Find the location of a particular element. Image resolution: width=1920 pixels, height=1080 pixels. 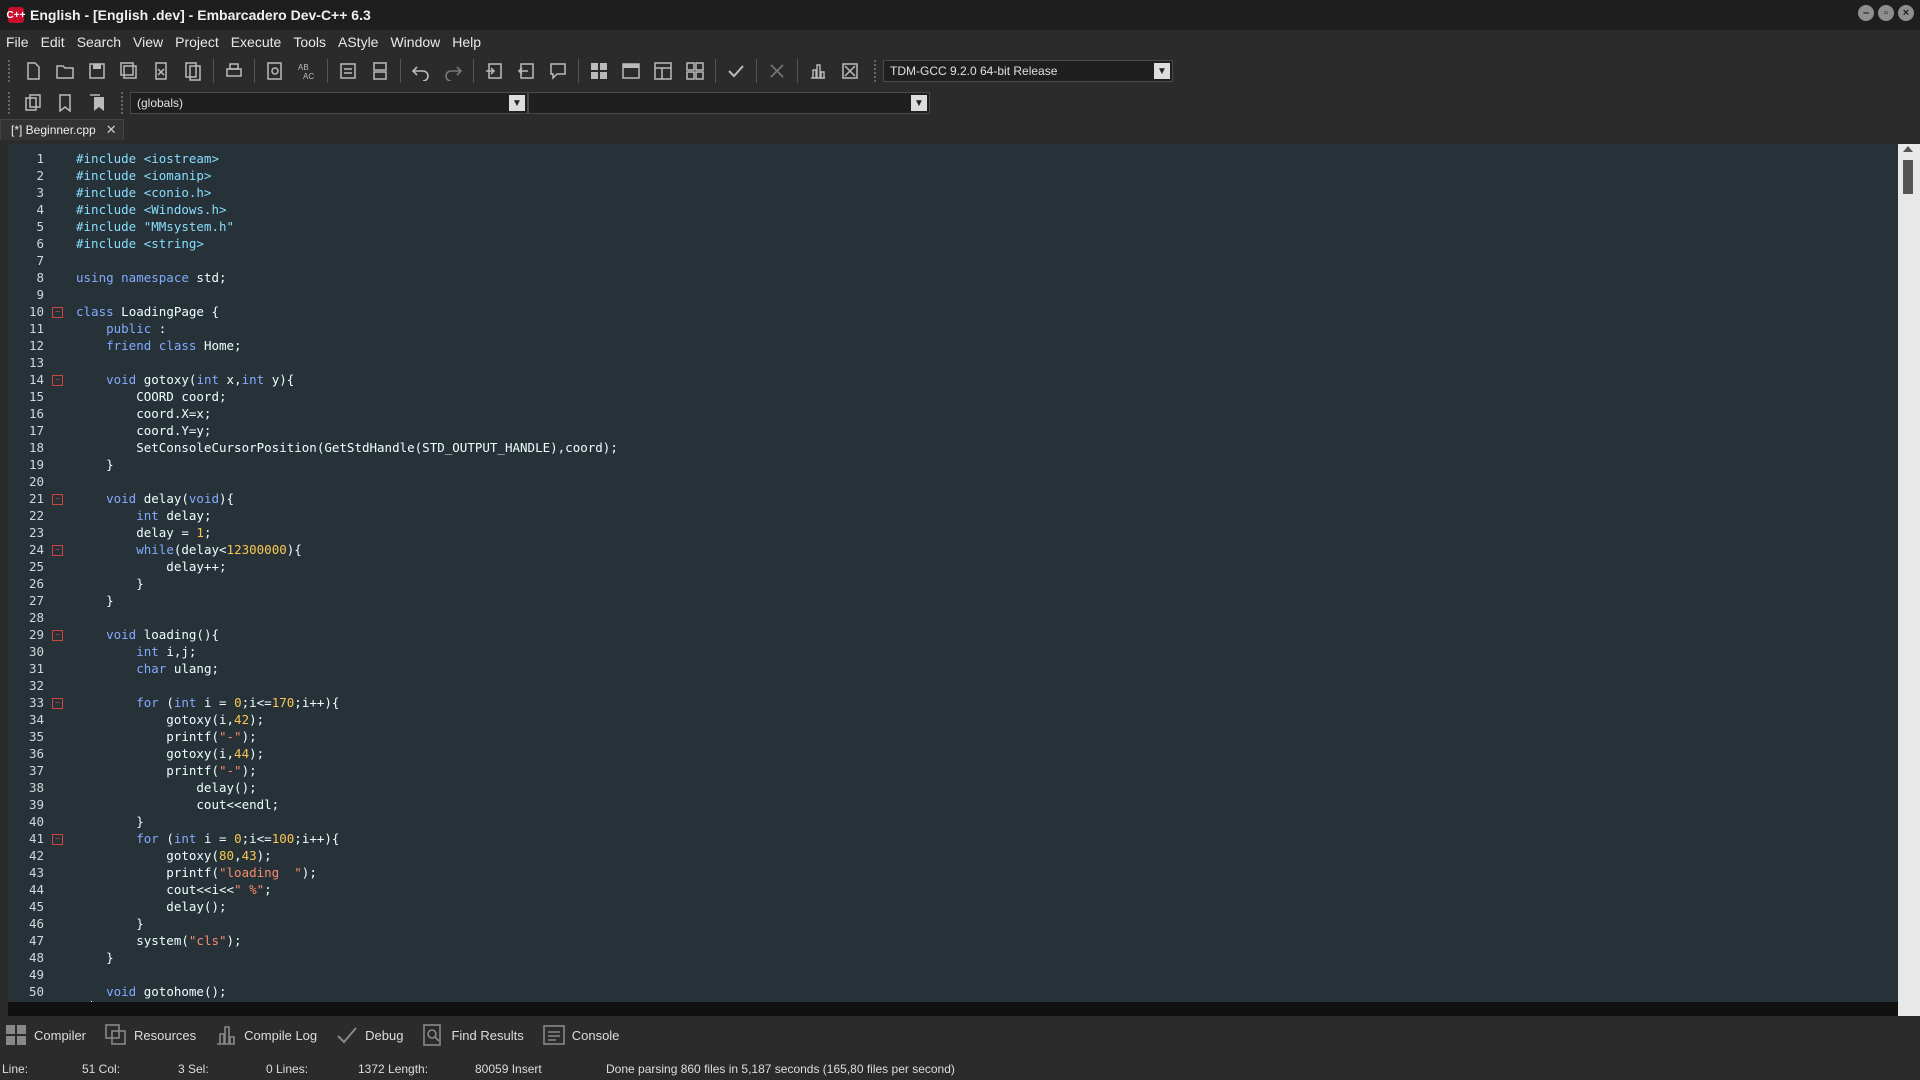

code-line: void loading(){ is located at coordinates (147, 634).